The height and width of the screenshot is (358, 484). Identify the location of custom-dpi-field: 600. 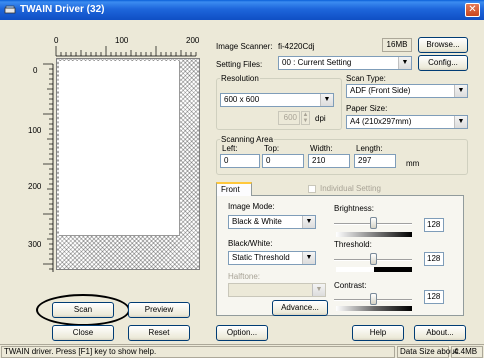
(289, 118).